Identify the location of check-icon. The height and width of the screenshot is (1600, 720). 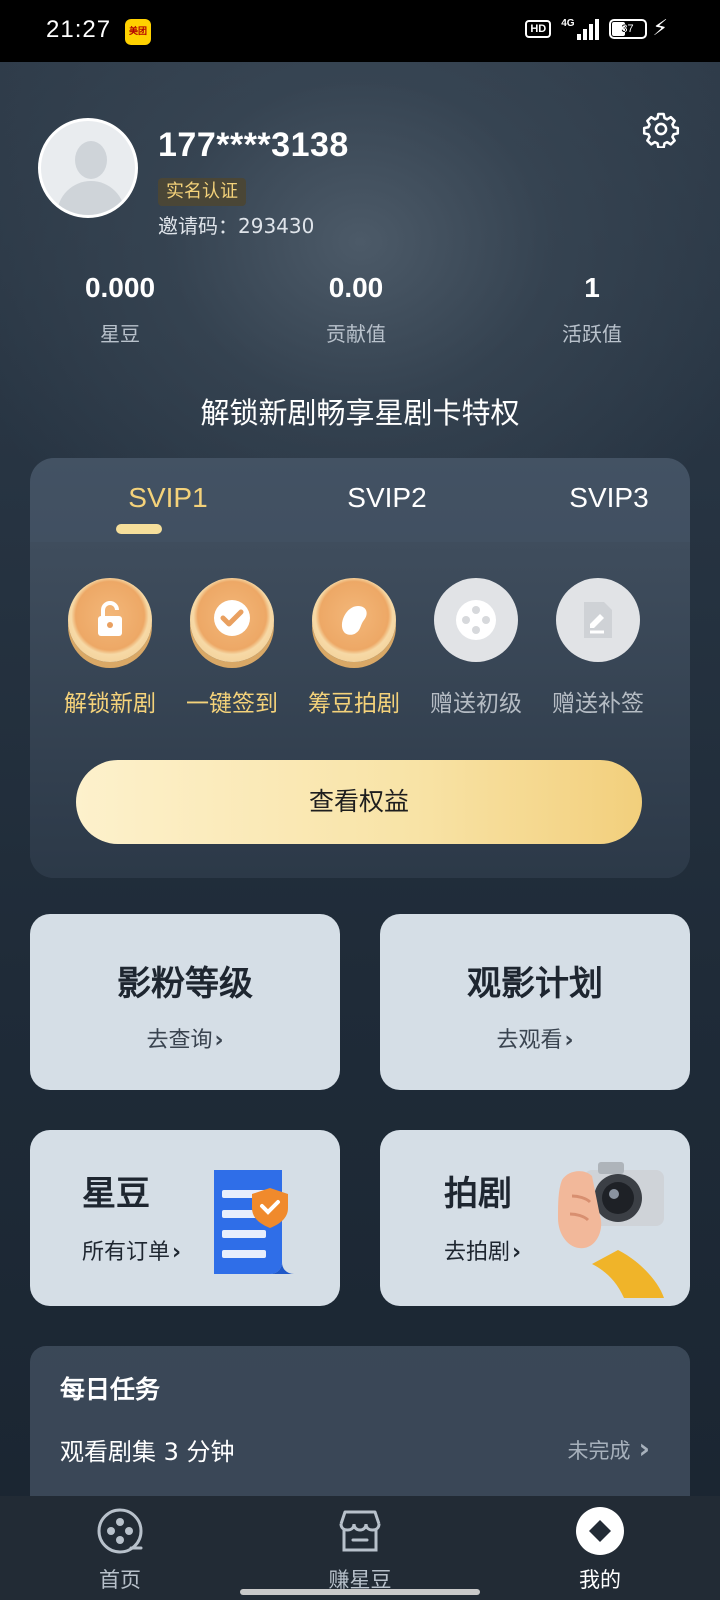
(232, 620).